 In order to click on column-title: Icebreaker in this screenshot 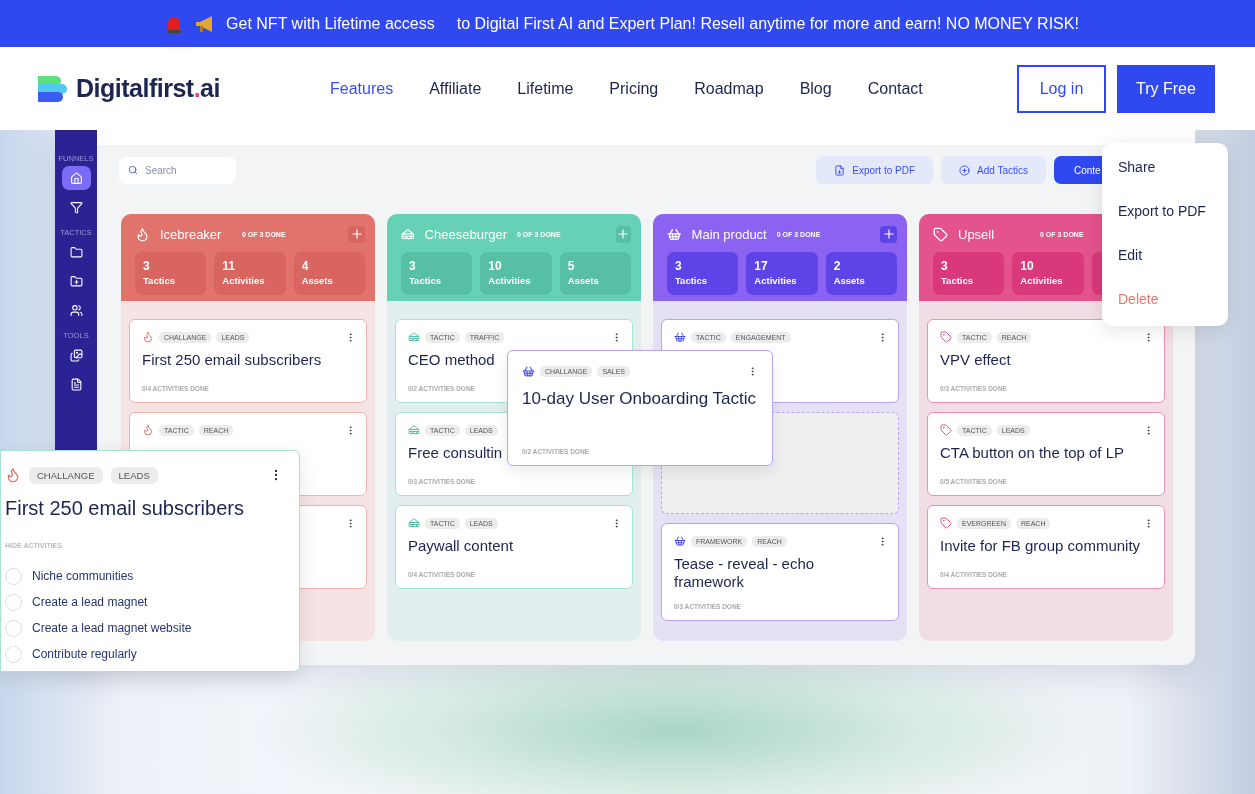, I will do `click(191, 234)`.